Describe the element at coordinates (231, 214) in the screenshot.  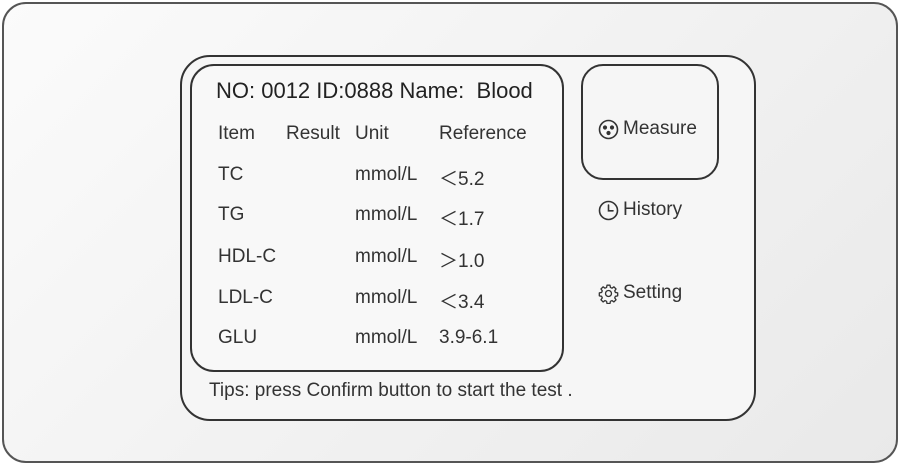
I see `row-item: TG` at that location.